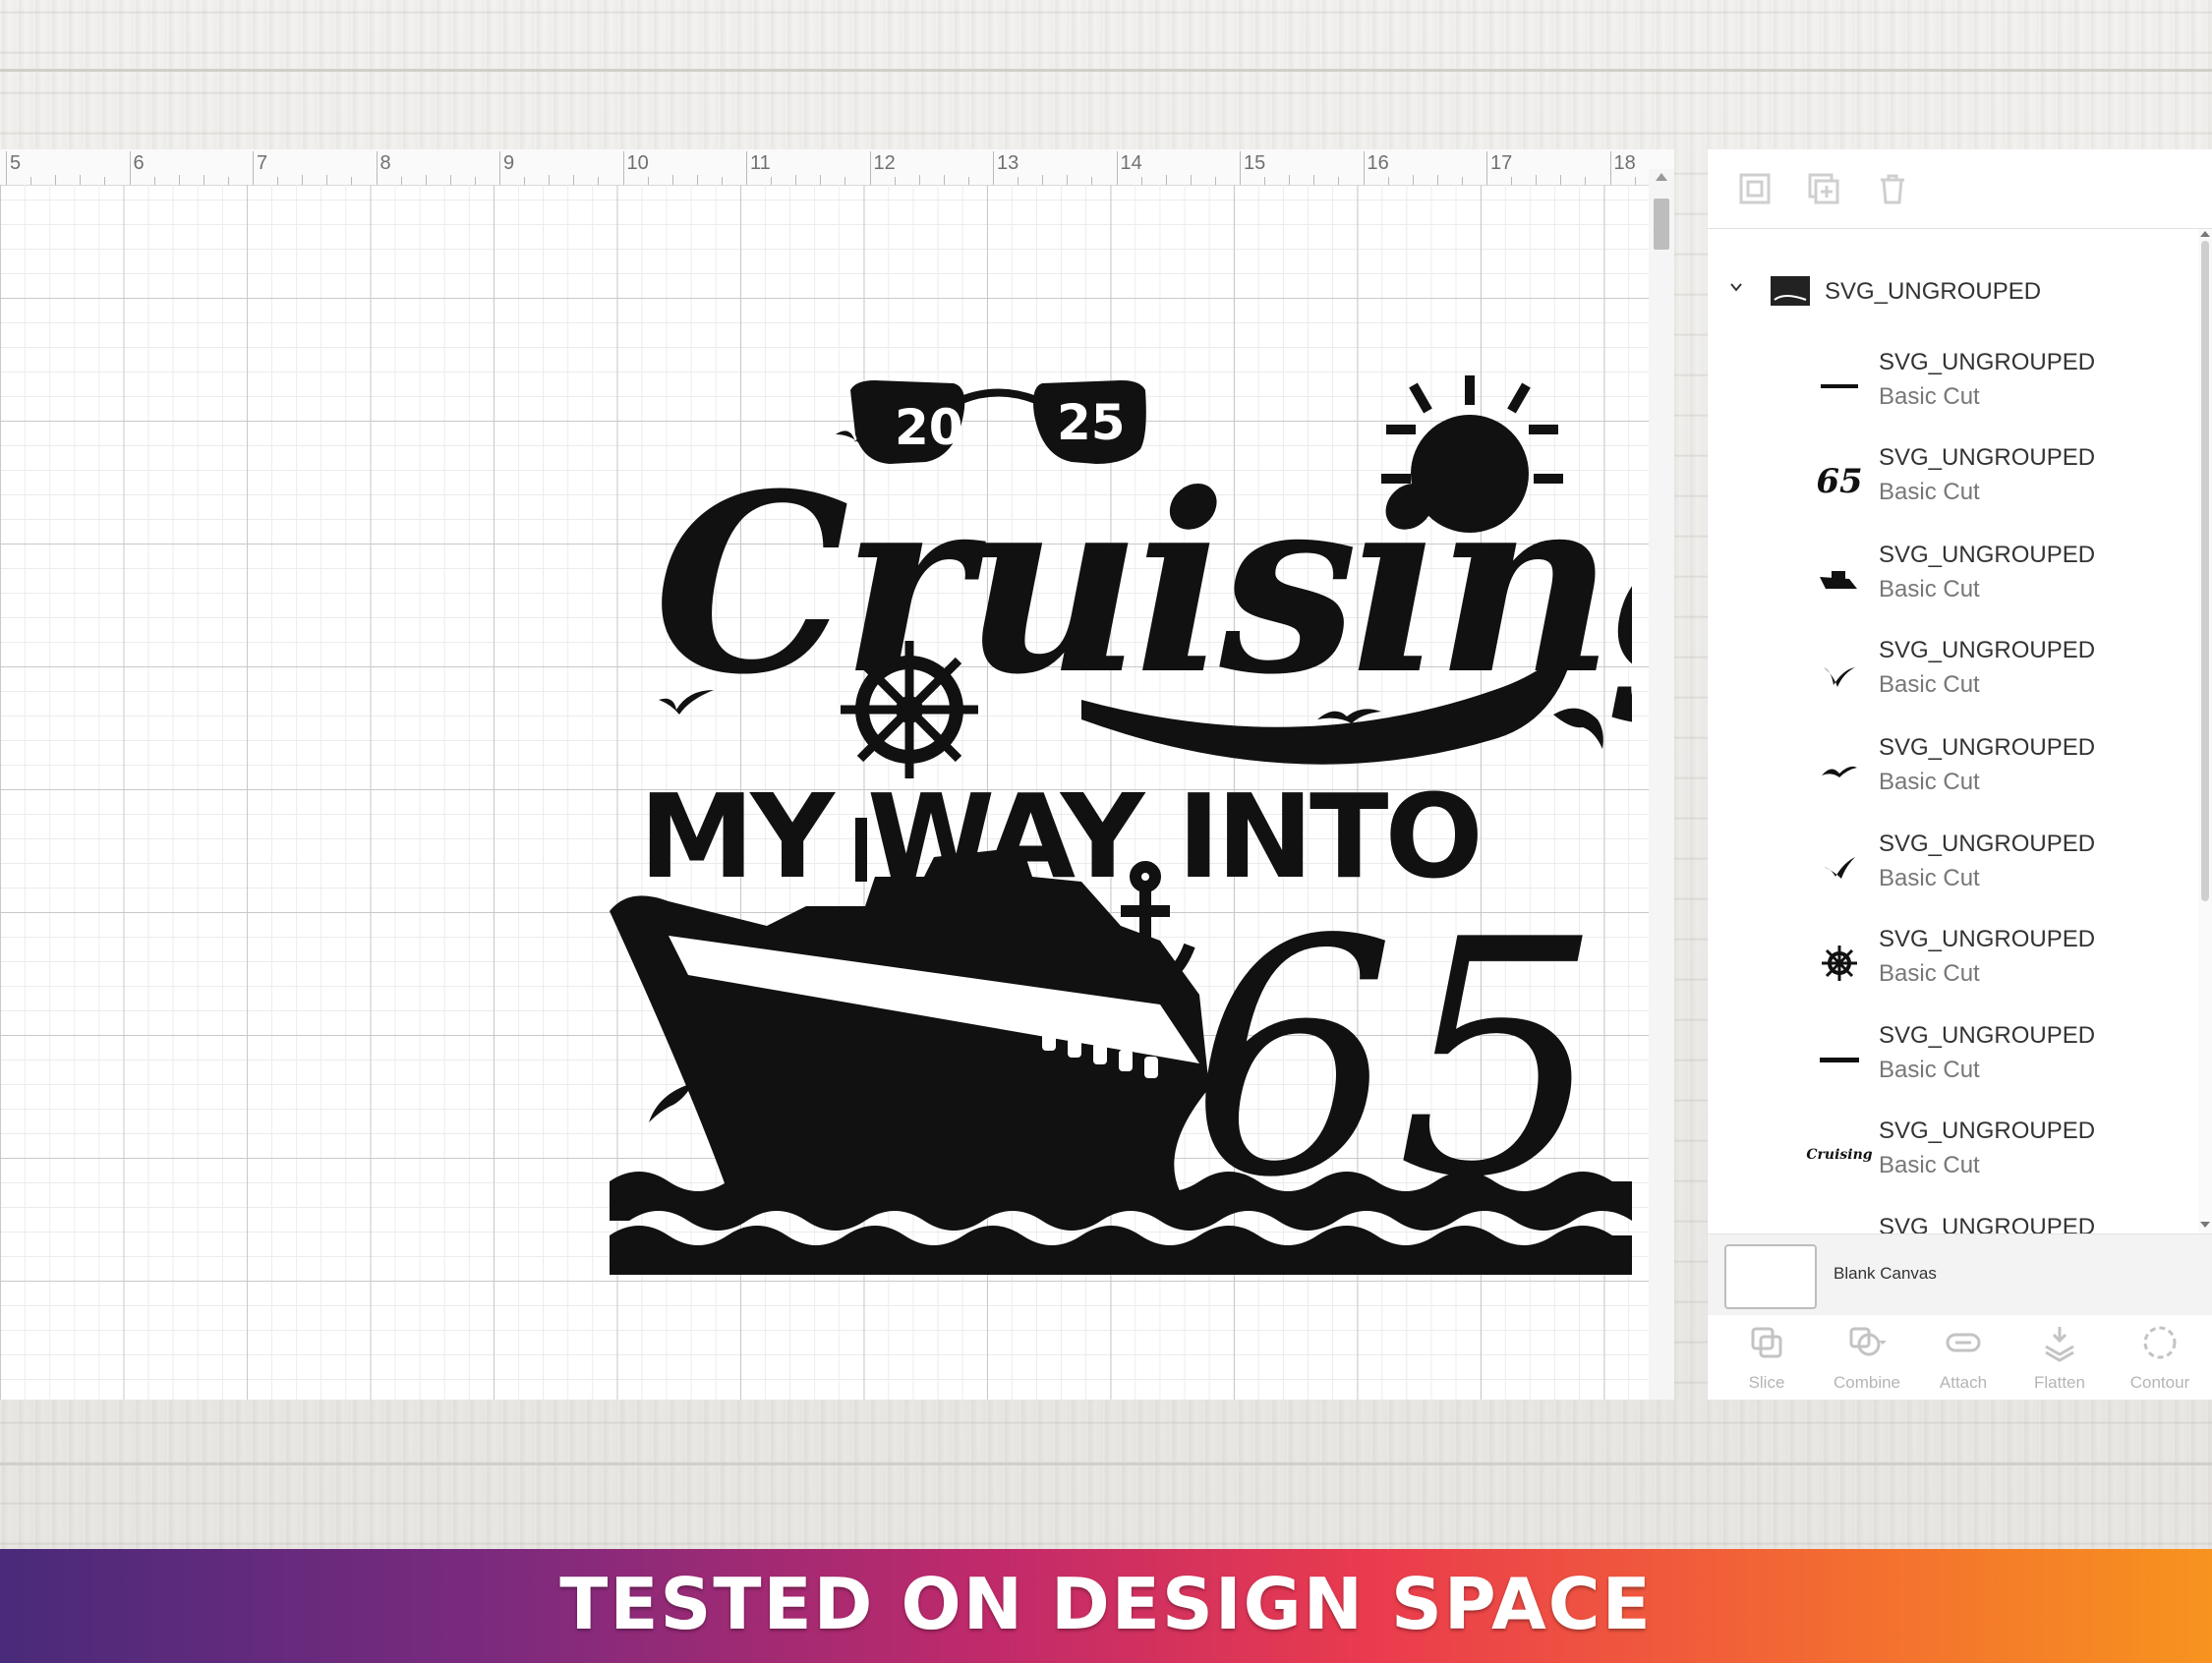 This screenshot has height=1663, width=2212. Describe the element at coordinates (1953, 1154) in the screenshot. I see `layer-item: Cruising SVG_UNGROUPED Basic Cut` at that location.